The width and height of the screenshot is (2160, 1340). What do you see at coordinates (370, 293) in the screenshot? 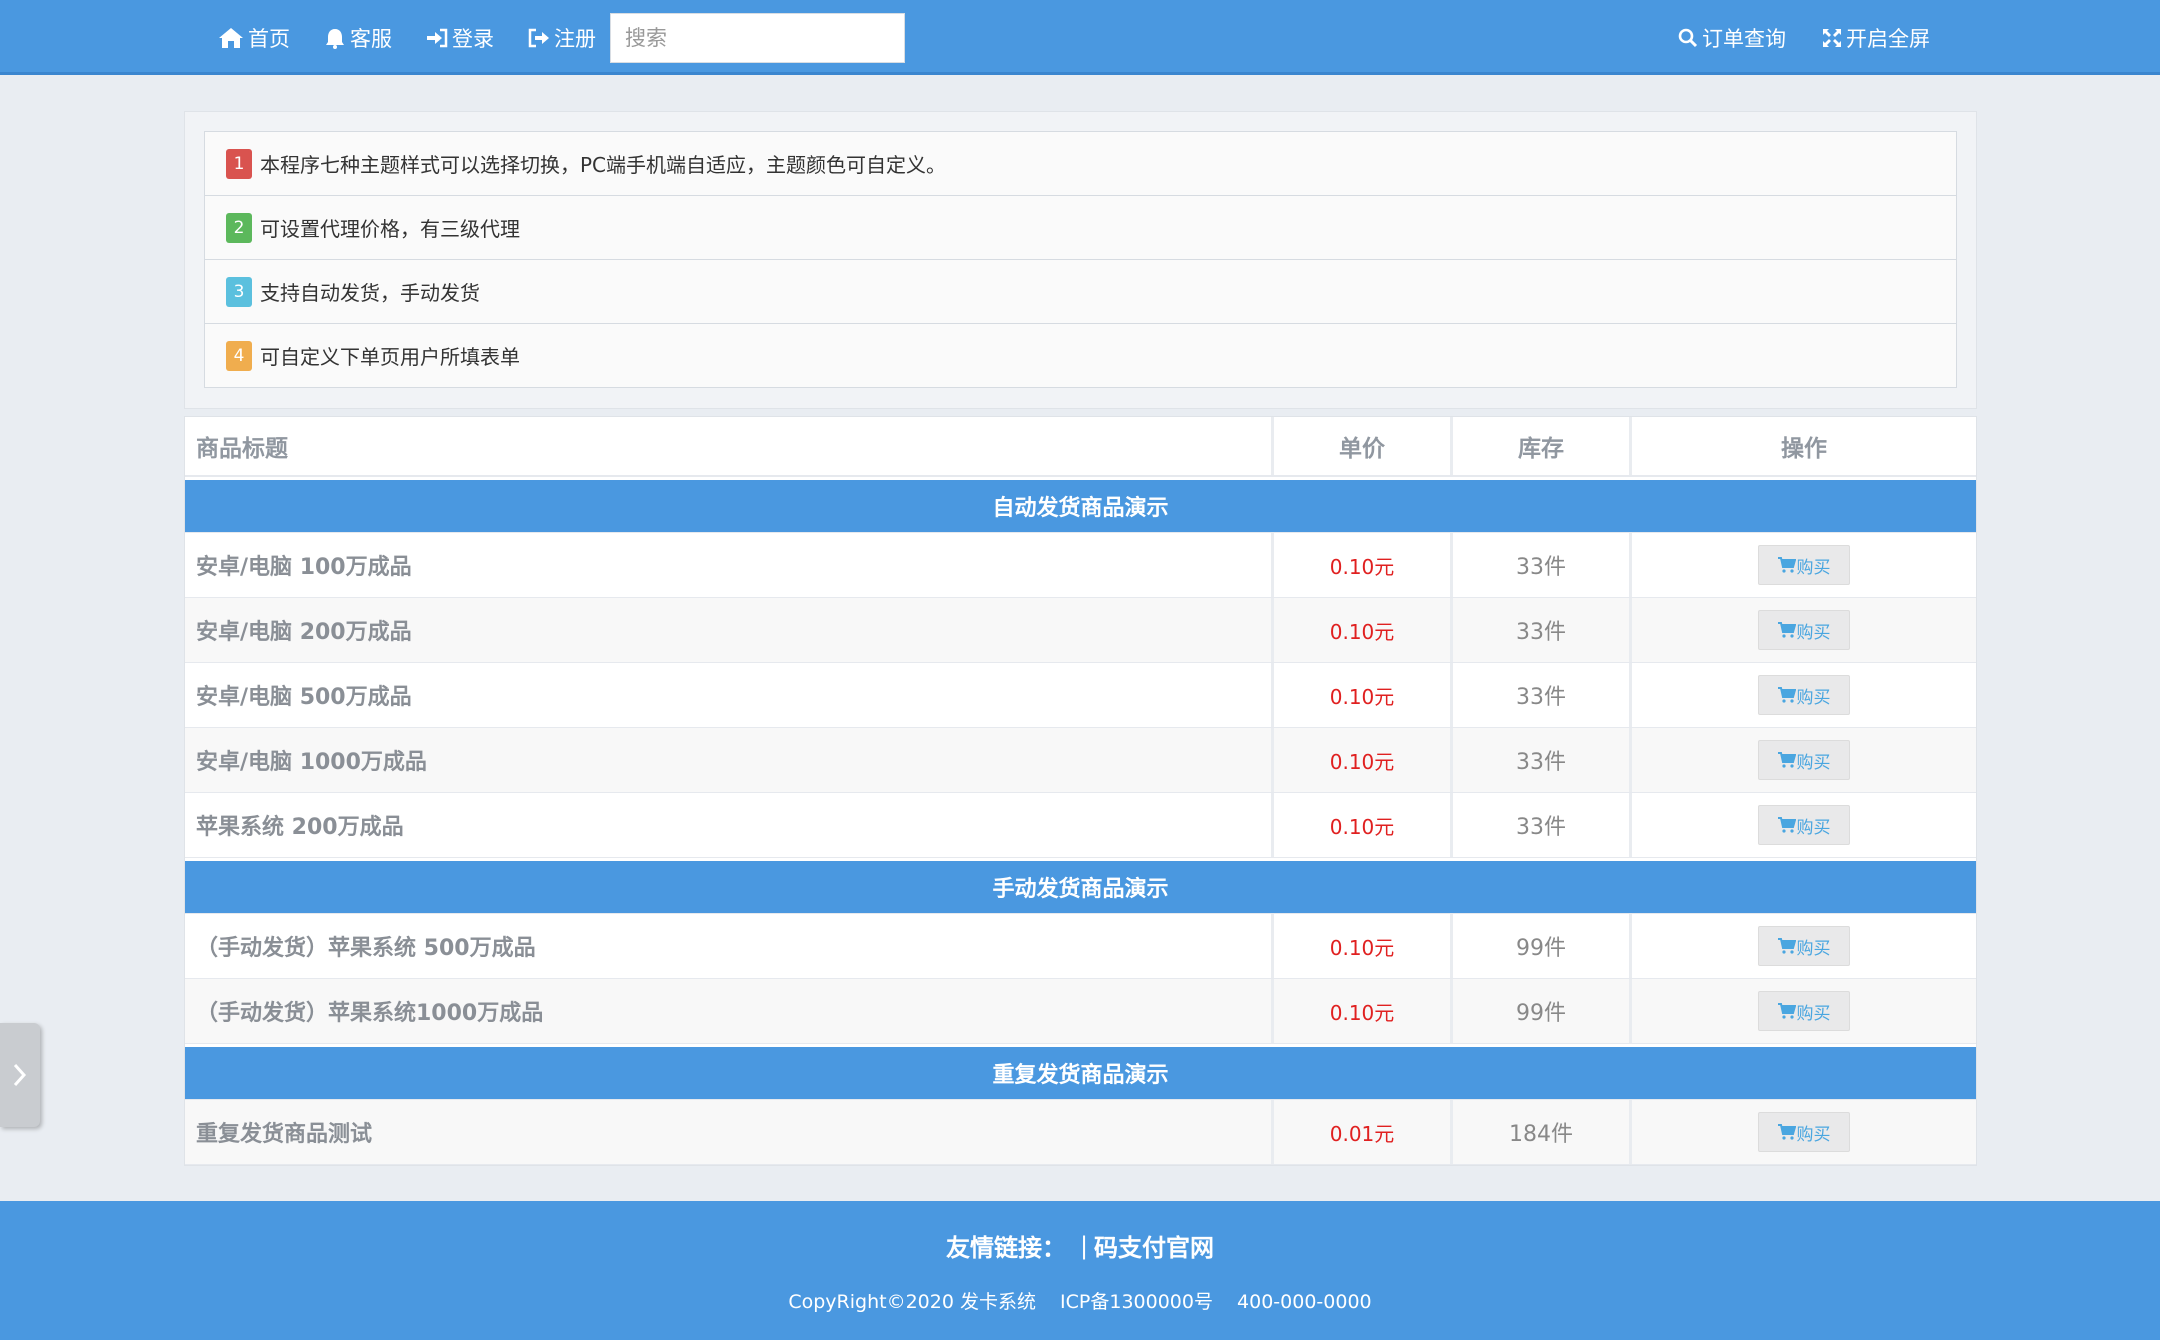
I see `notice-text: 支持自动发货，手动发货` at bounding box center [370, 293].